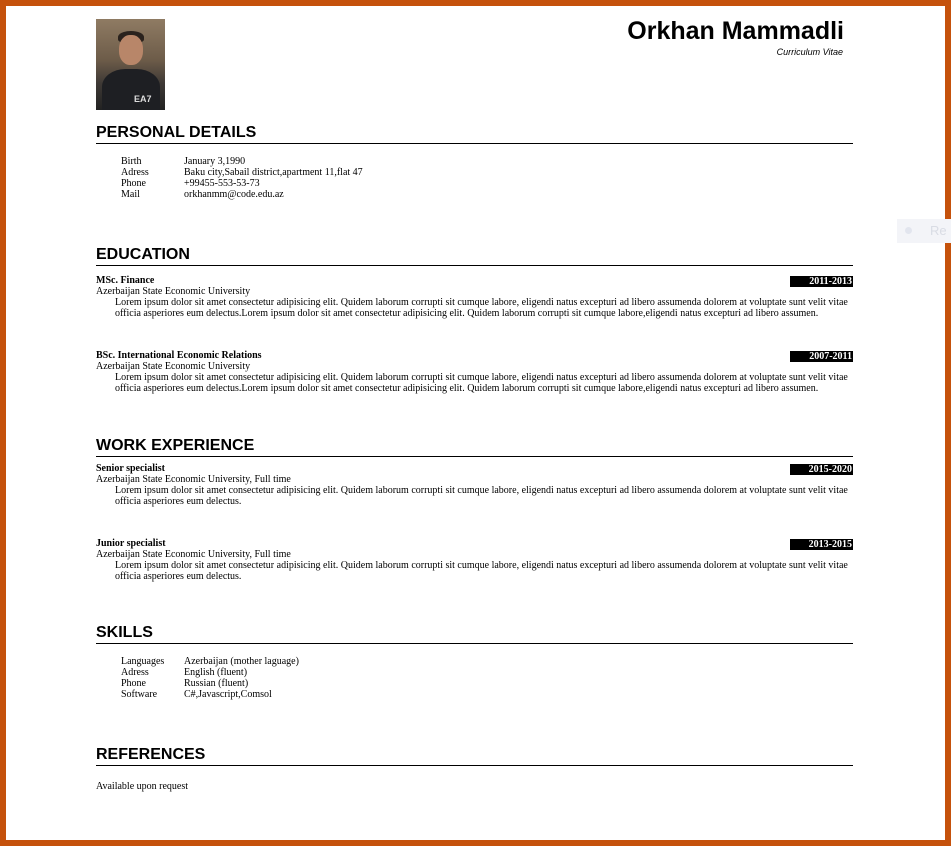 Image resolution: width=951 pixels, height=846 pixels. I want to click on personal-row: Birth January 3,1990, so click(242, 161).